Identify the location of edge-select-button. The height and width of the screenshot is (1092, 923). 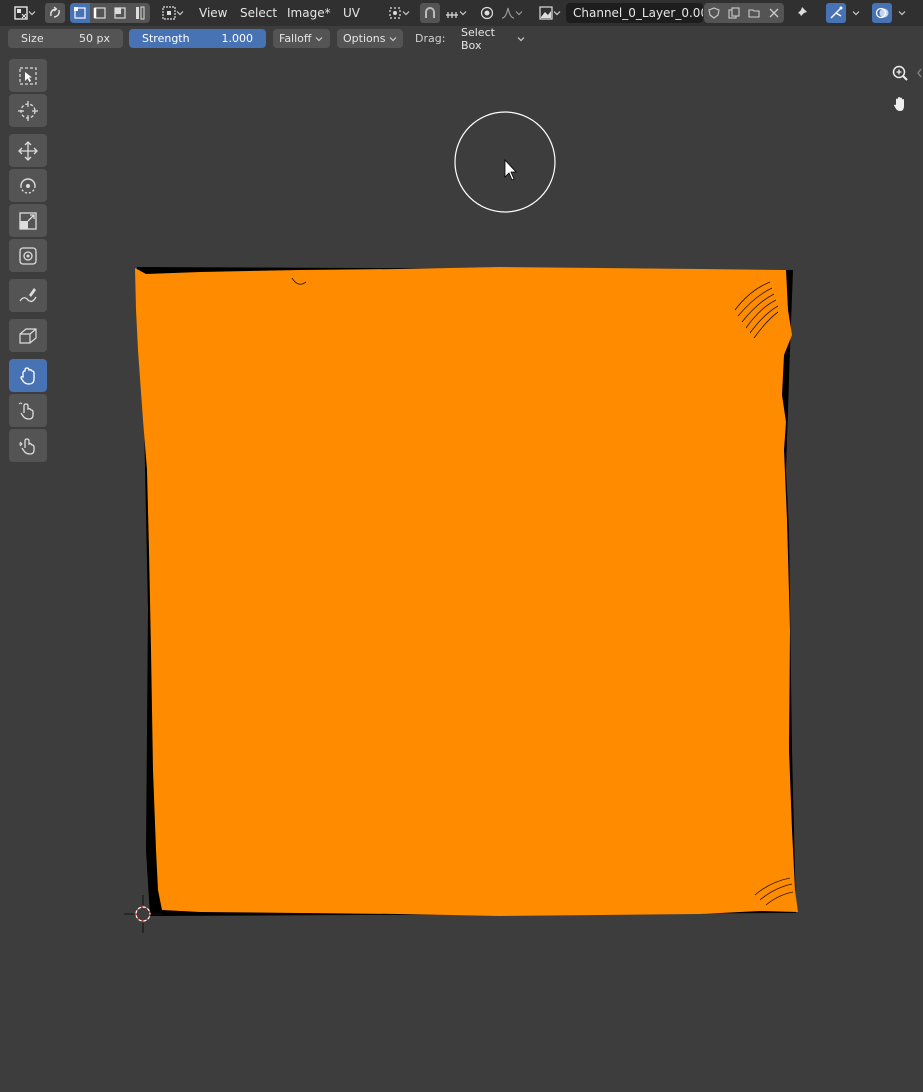
(100, 13).